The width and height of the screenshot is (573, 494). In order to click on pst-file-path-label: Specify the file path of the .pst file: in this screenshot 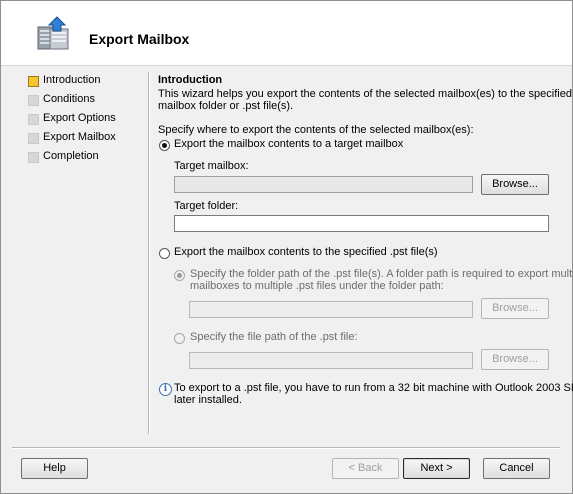, I will do `click(274, 337)`.